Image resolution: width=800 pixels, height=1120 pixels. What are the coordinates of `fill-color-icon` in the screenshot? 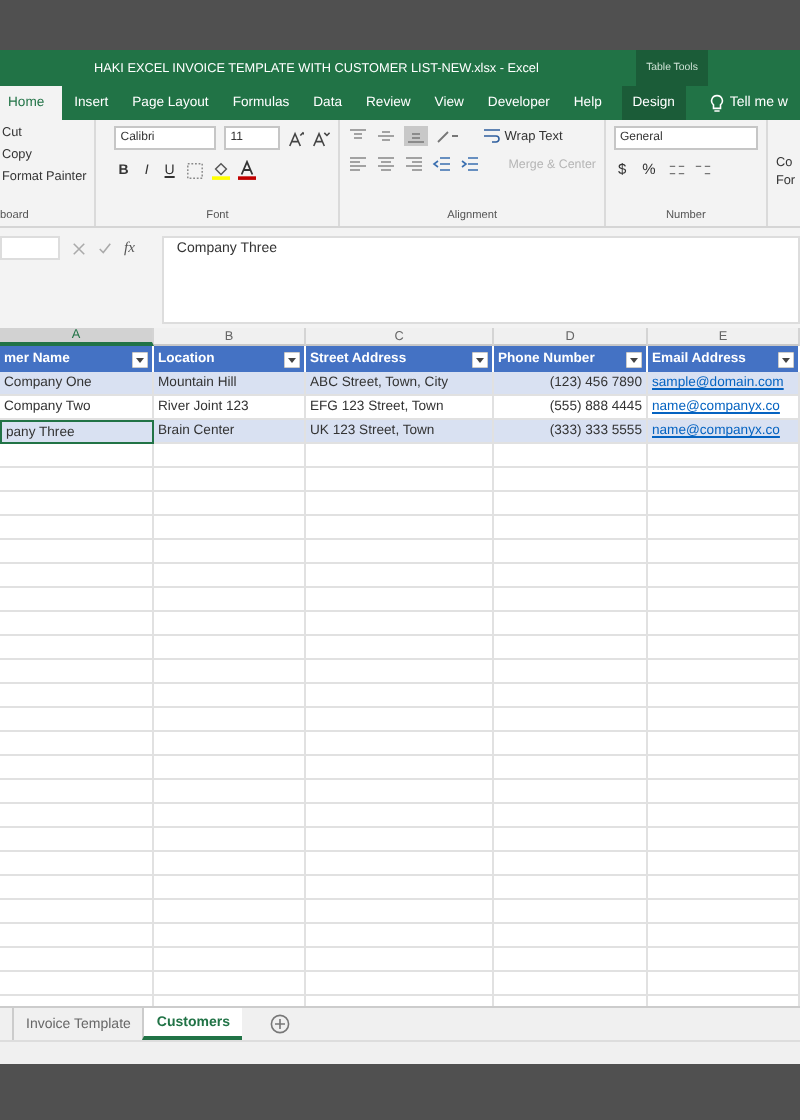 It's located at (221, 170).